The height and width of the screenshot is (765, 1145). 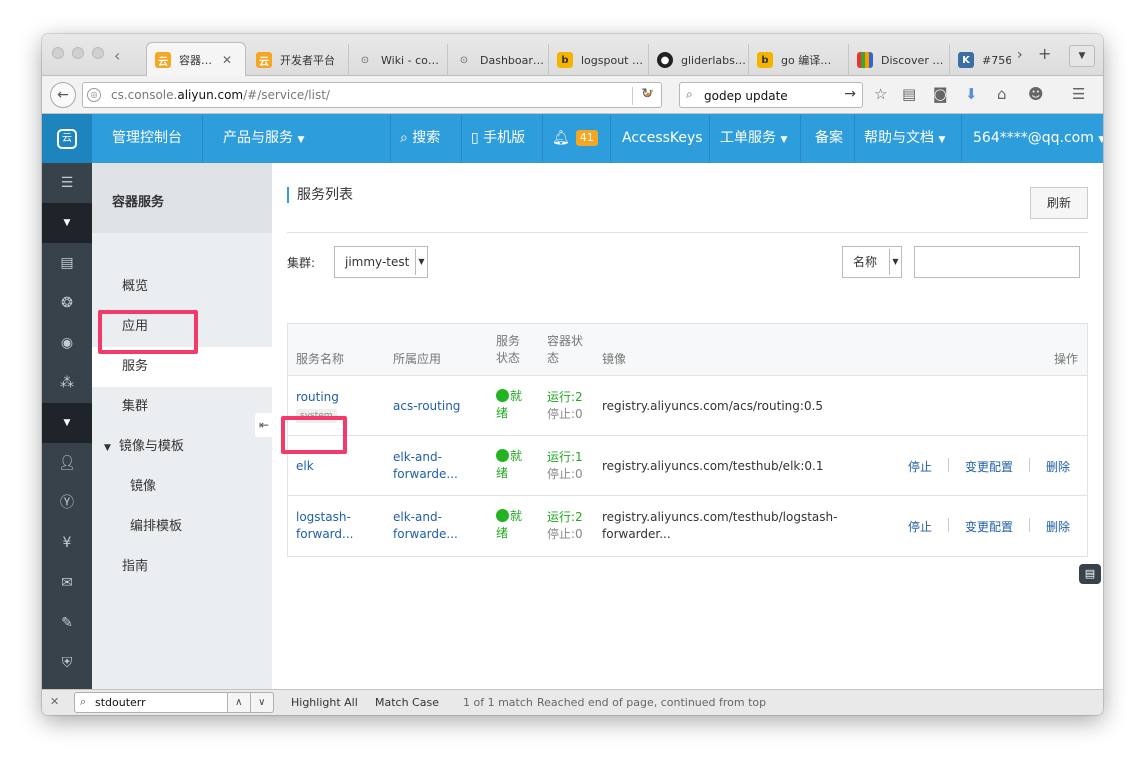 I want to click on reading-list-icon: ▤, so click(x=909, y=94).